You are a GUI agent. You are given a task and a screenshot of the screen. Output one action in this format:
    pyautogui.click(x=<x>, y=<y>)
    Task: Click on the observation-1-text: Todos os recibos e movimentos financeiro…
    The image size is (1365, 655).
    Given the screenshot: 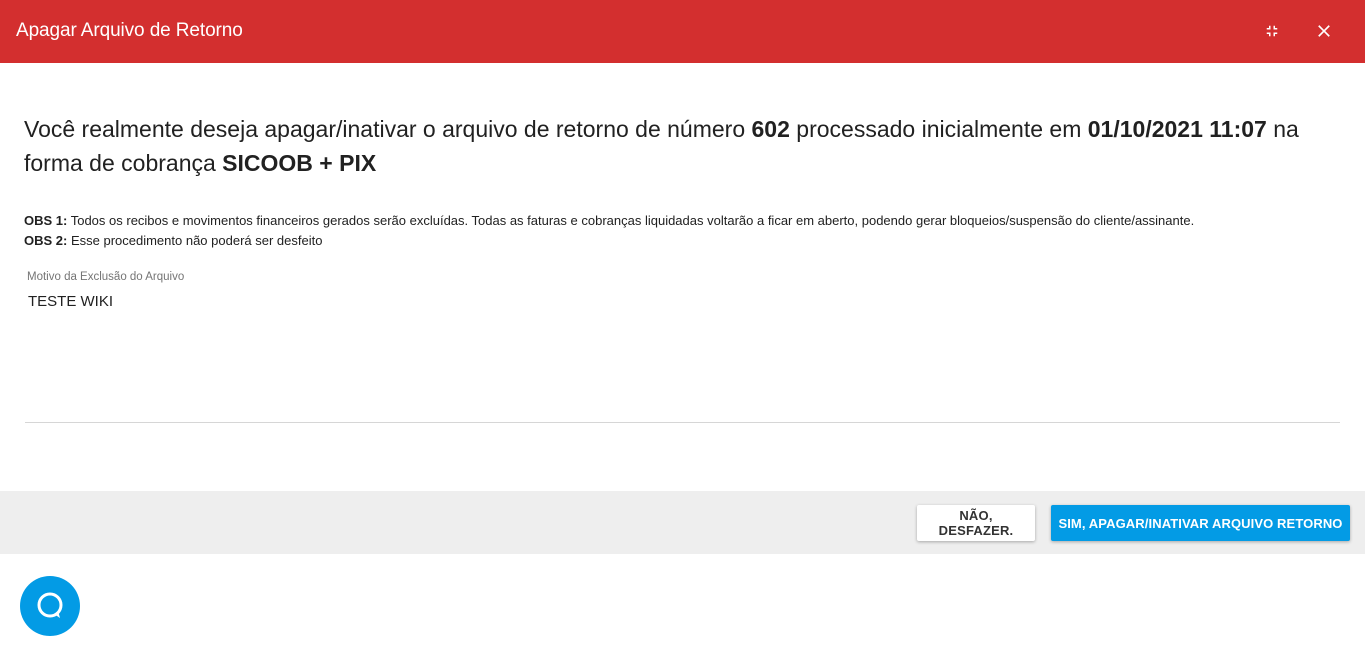 What is the action you would take?
    pyautogui.click(x=631, y=220)
    